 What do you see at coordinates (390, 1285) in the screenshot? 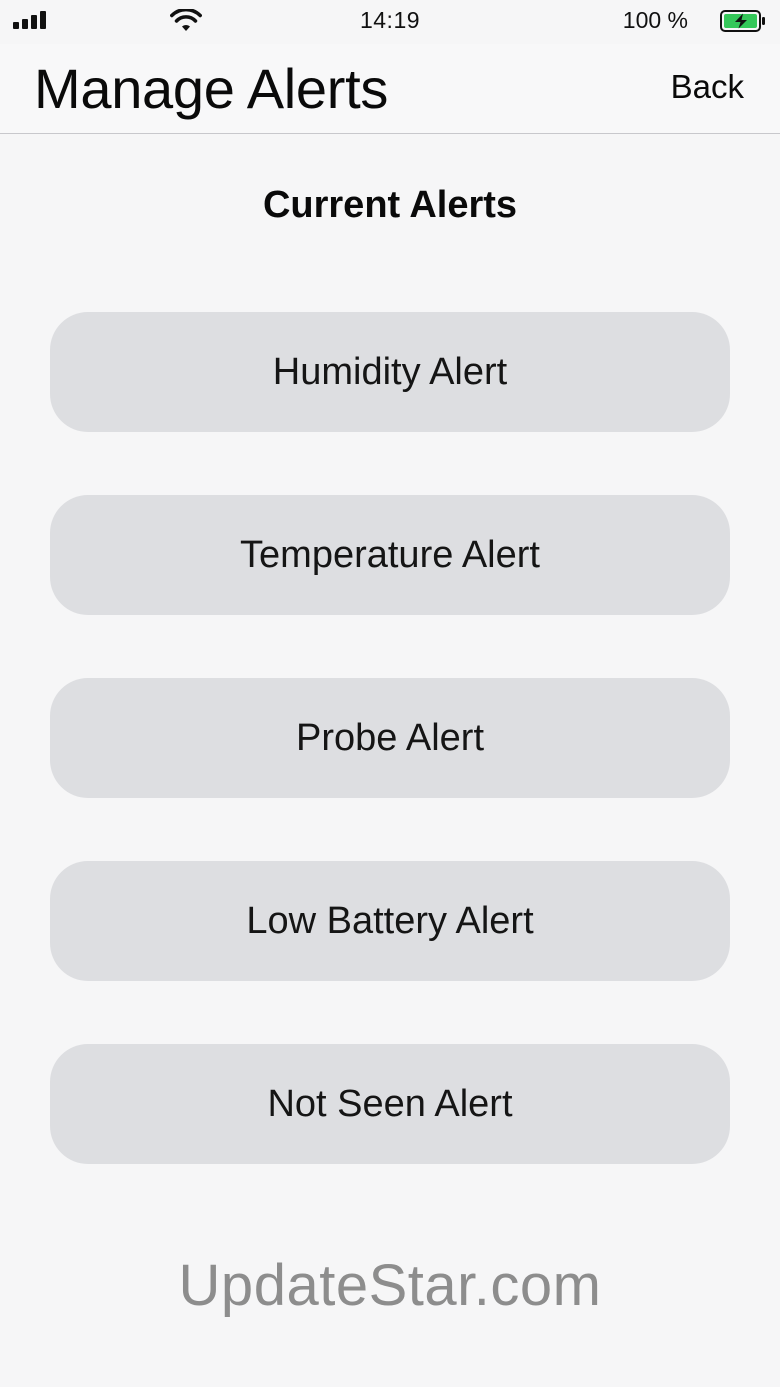
I see `watermark: UpdateStar.com` at bounding box center [390, 1285].